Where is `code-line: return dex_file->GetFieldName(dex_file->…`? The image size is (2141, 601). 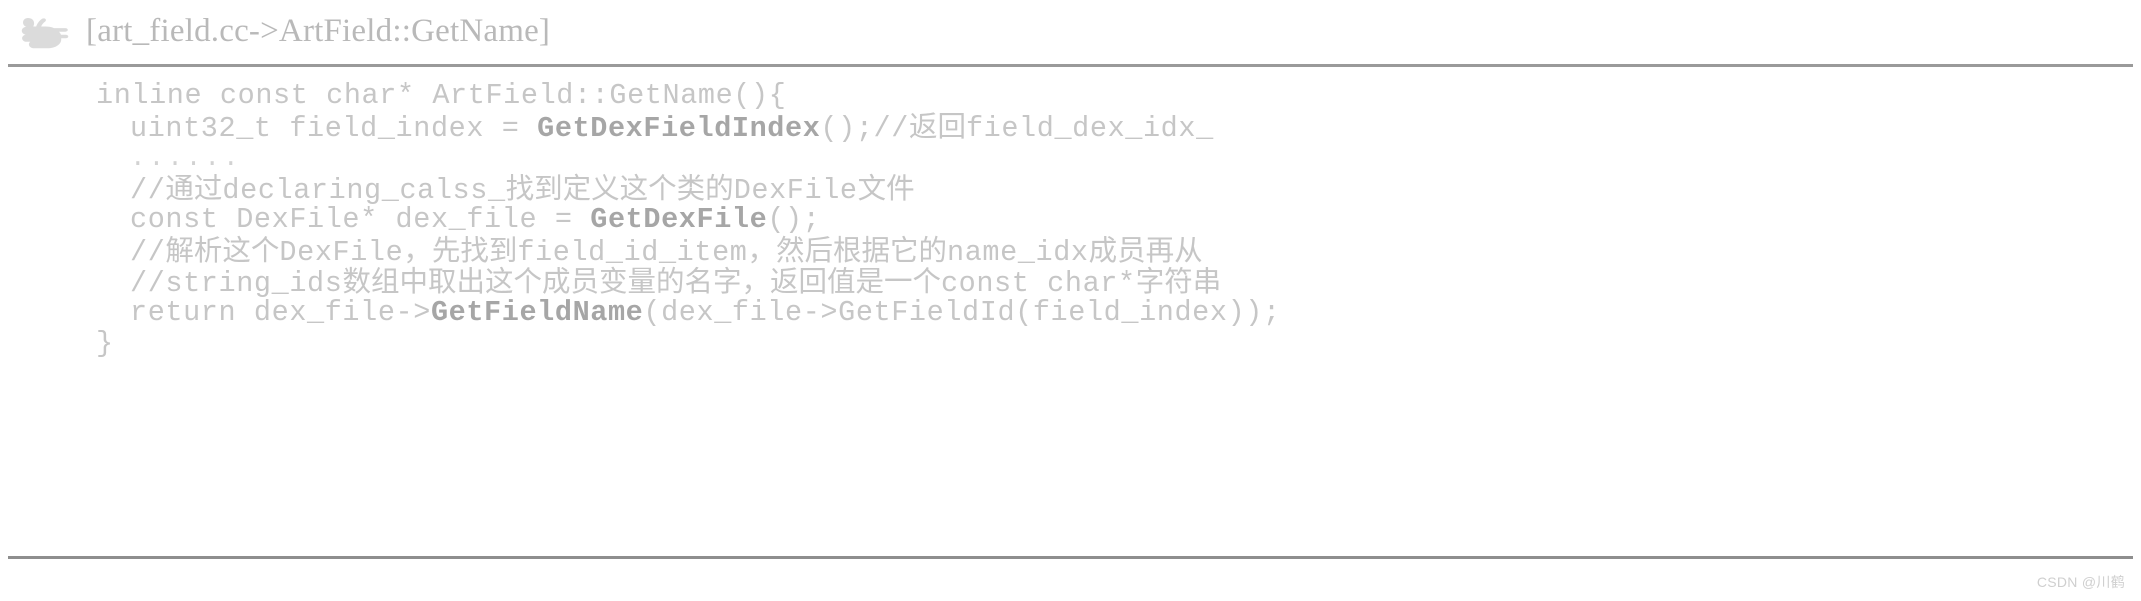
code-line: return dex_file->GetFieldName(dex_file->… is located at coordinates (1118, 312).